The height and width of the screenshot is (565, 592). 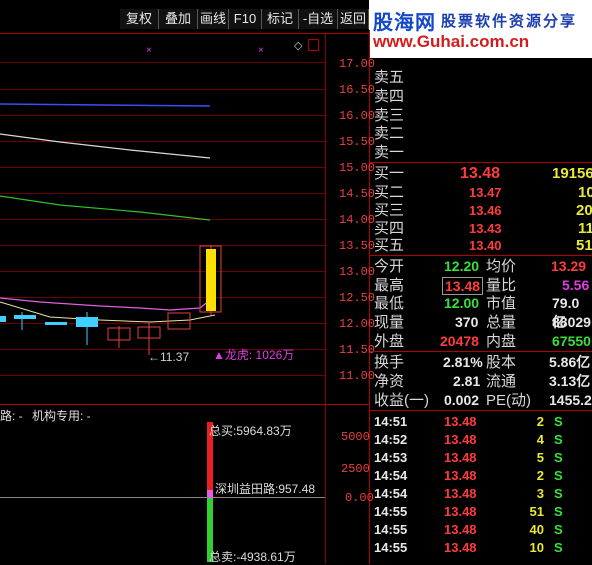 What do you see at coordinates (389, 96) in the screenshot?
I see `ask4-label: 卖四` at bounding box center [389, 96].